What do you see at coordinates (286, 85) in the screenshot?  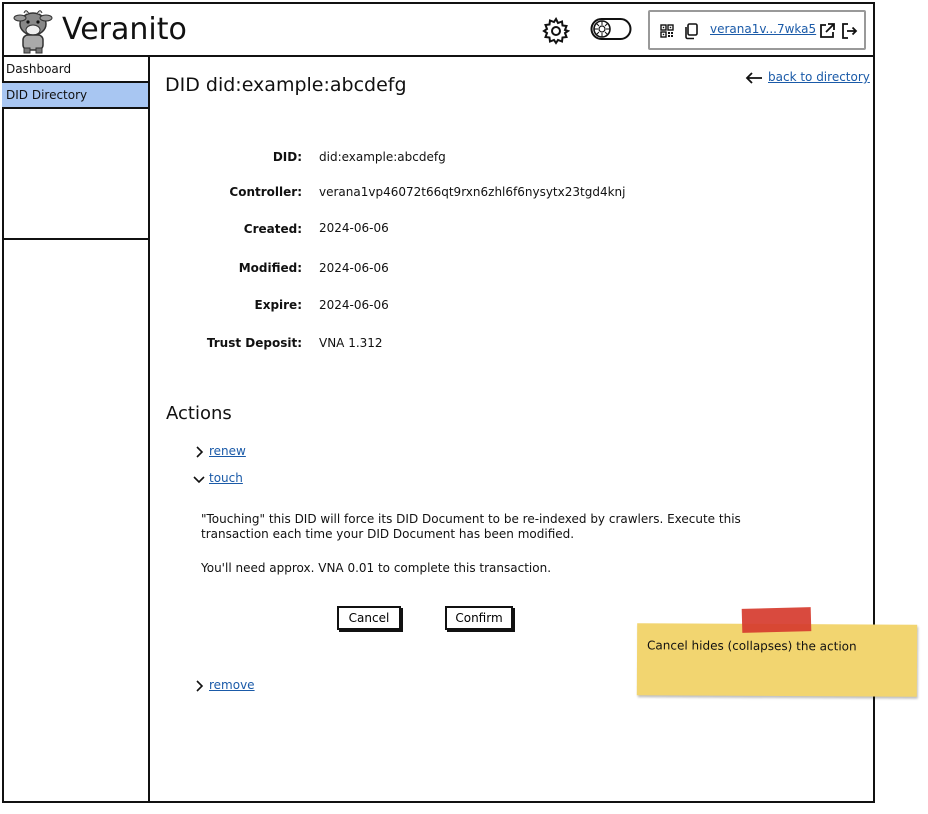 I see `page-title: DID did:example:abcdefg` at bounding box center [286, 85].